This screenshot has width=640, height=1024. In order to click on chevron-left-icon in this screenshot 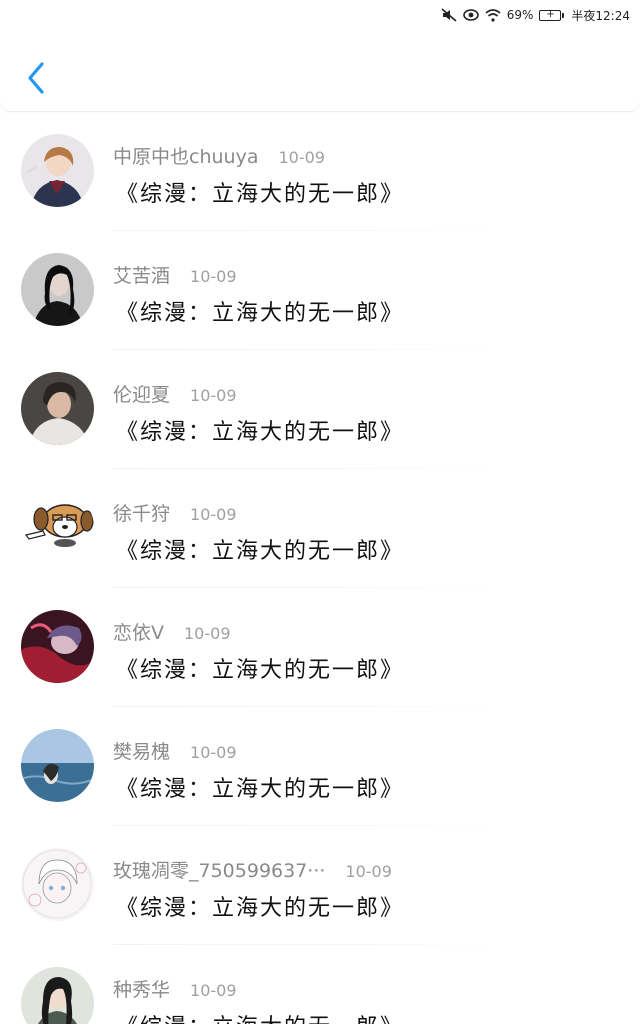, I will do `click(36, 78)`.